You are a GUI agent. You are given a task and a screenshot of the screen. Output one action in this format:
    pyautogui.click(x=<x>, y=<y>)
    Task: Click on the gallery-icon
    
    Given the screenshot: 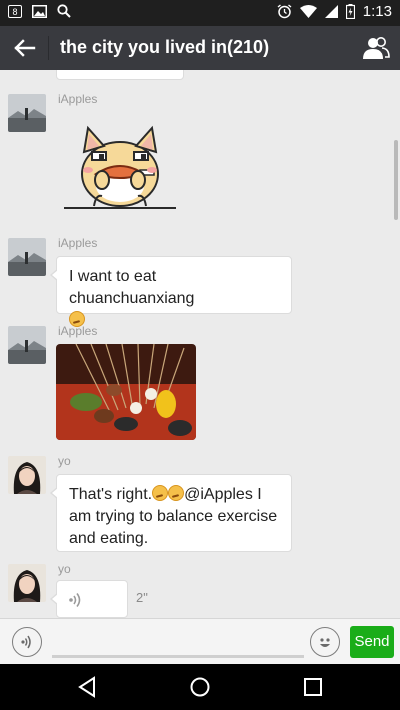 What is the action you would take?
    pyautogui.click(x=39, y=11)
    